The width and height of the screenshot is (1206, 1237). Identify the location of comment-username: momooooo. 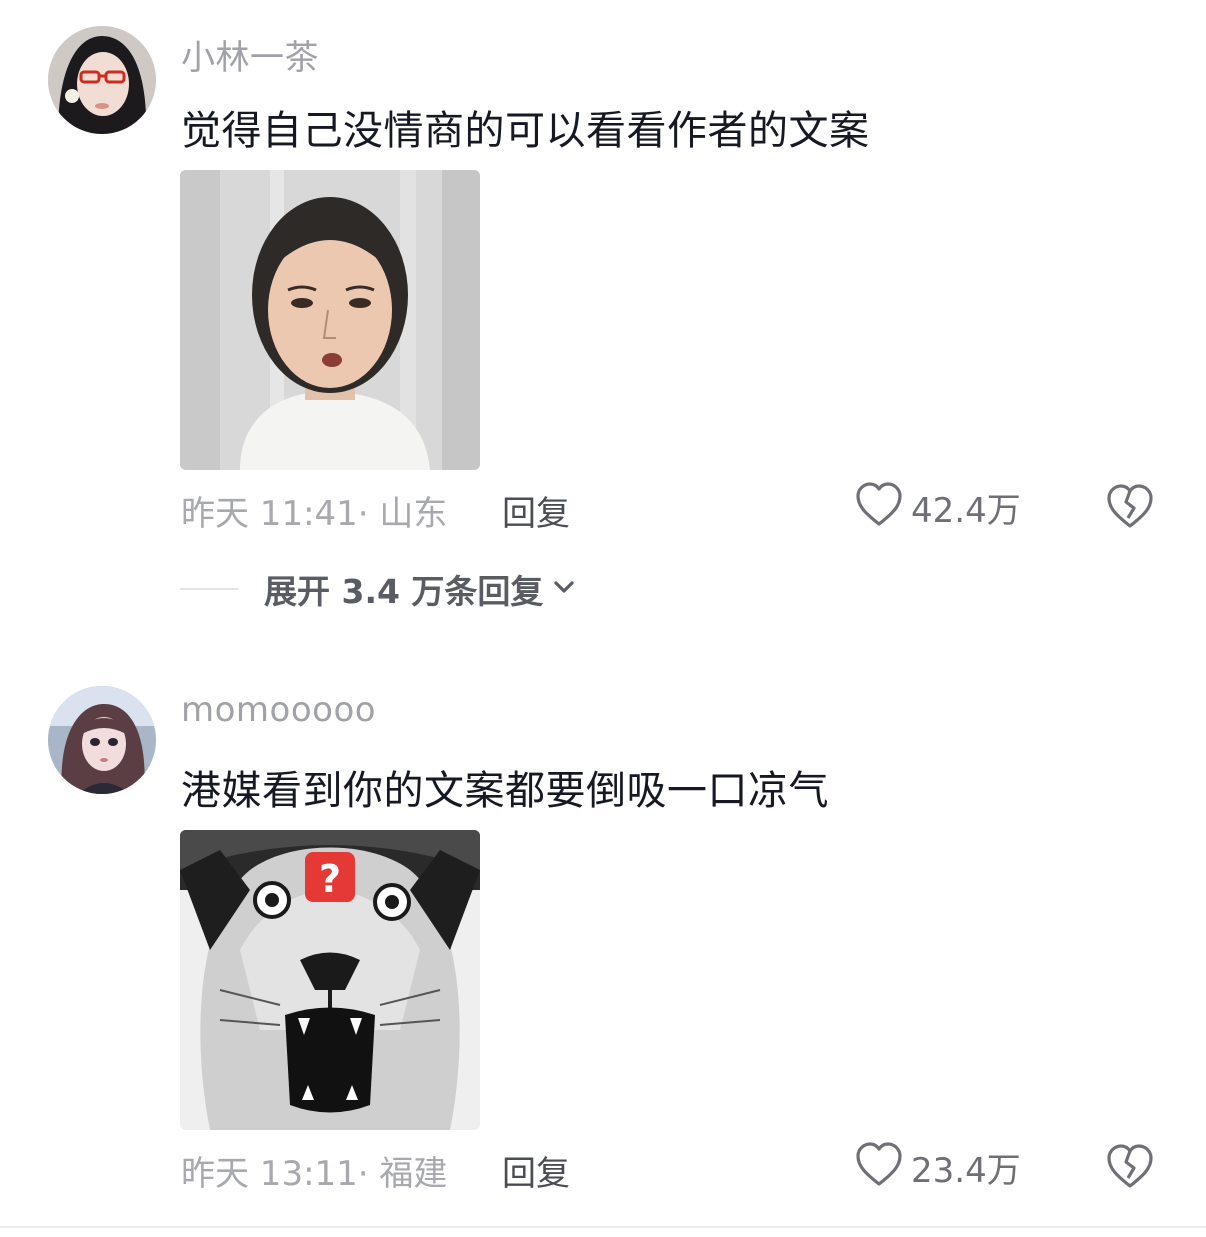
(278, 710).